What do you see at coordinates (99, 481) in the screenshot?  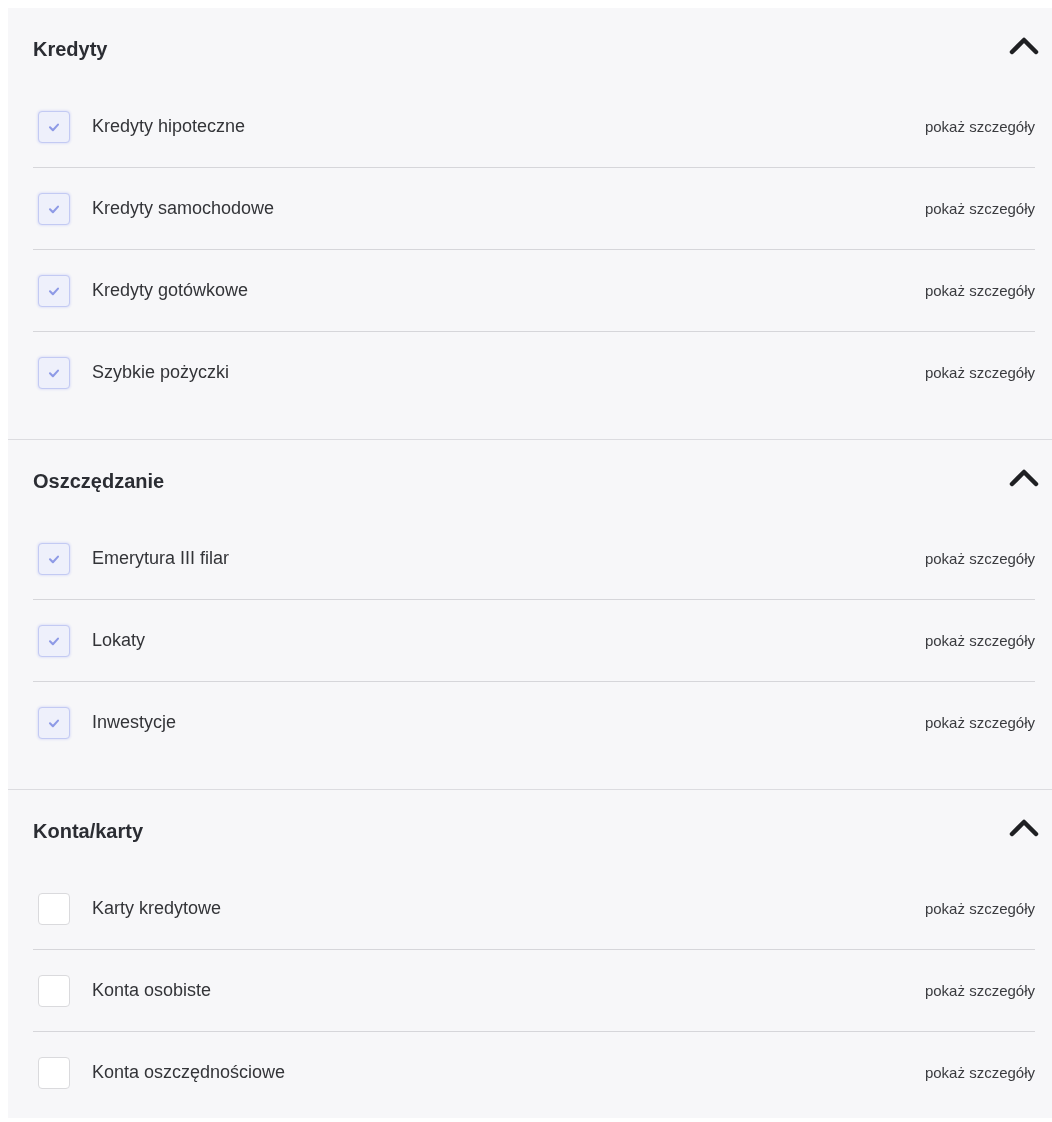 I see `section-title: Oszczędzanie` at bounding box center [99, 481].